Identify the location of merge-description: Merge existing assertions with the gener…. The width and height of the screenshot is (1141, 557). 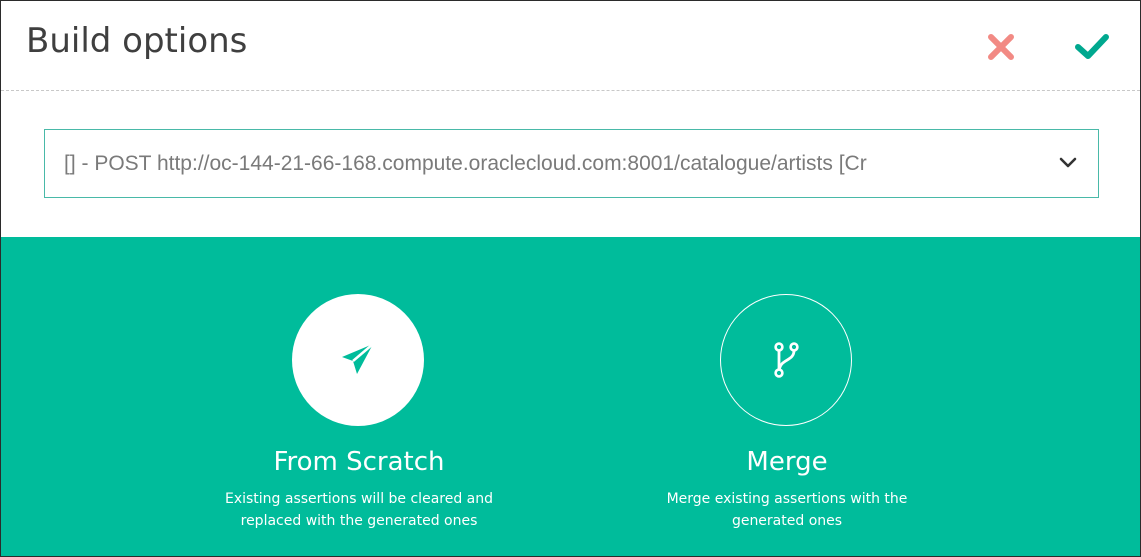
(787, 510).